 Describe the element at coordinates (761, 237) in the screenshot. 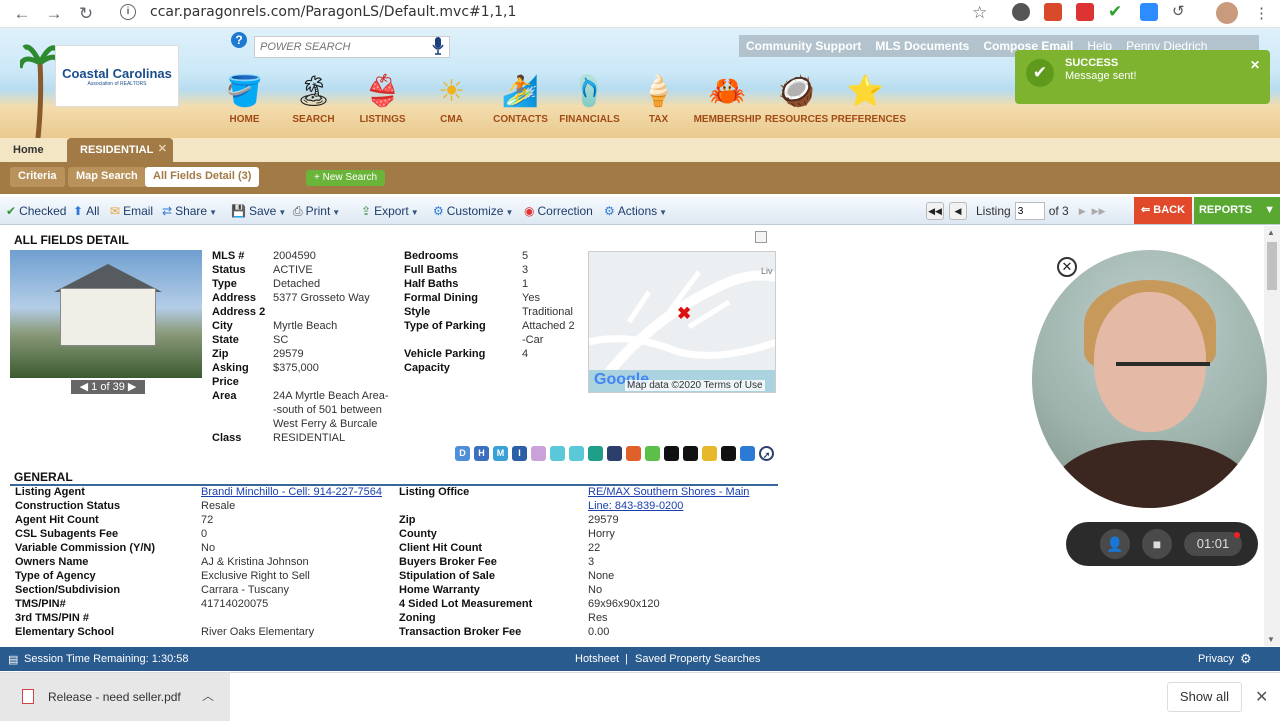

I see `select-checkbox` at that location.